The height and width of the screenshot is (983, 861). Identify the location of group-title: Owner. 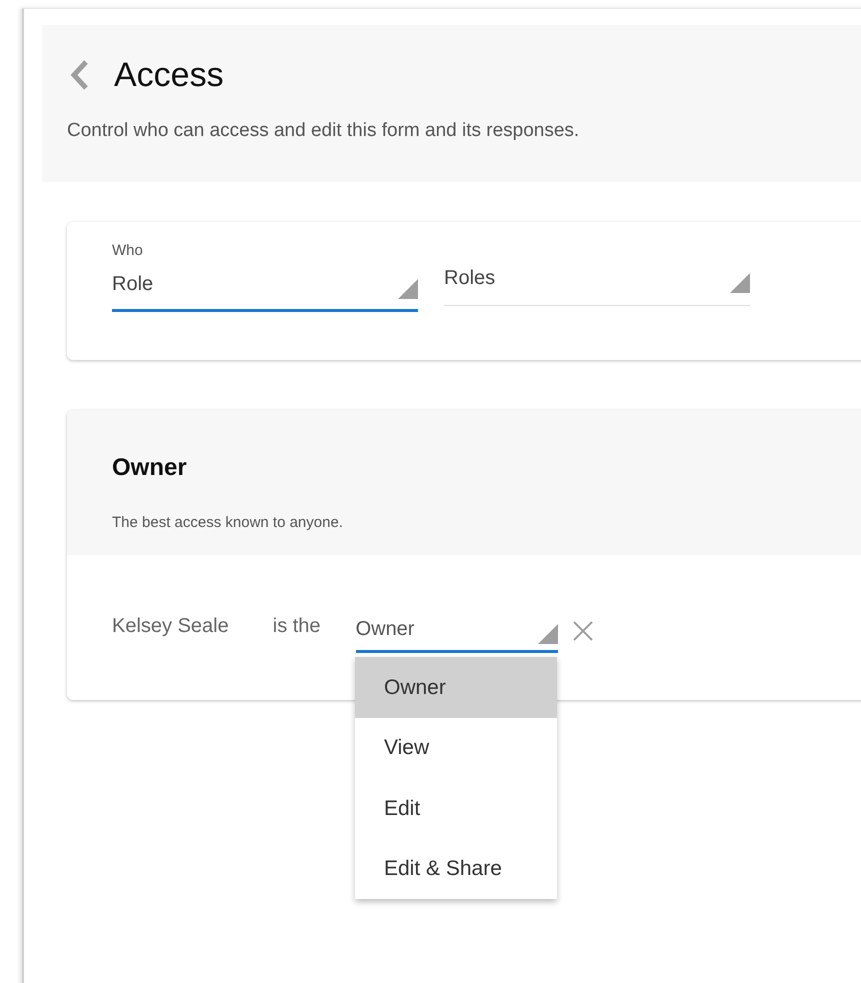
(150, 468).